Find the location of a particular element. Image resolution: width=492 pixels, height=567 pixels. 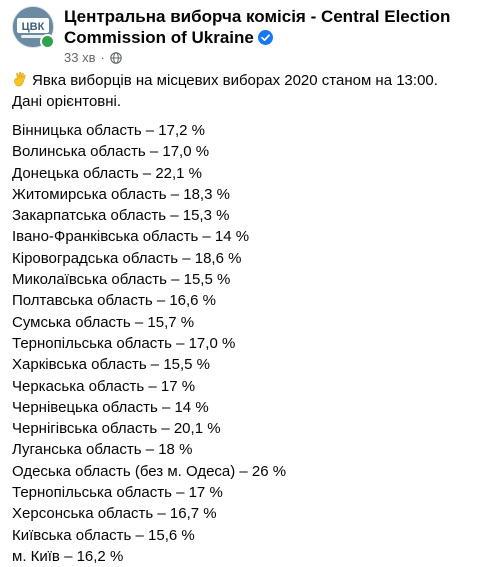

turnout-line: Київська область – 15,6 % is located at coordinates (103, 535).